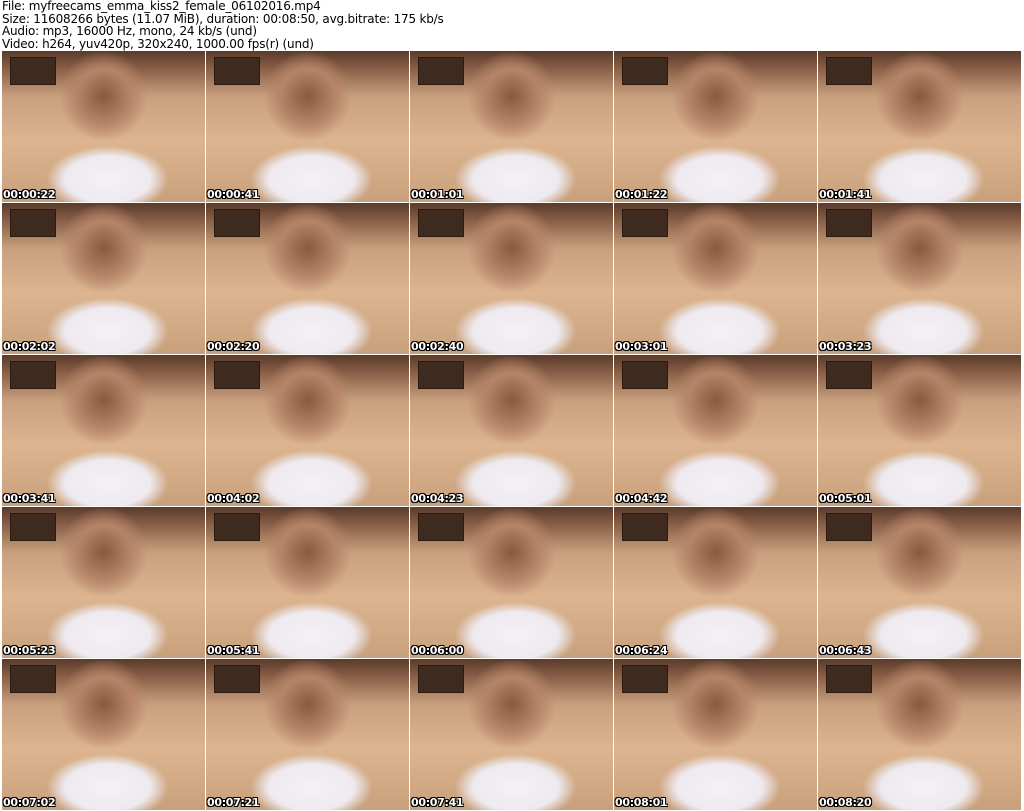  What do you see at coordinates (29, 498) in the screenshot?
I see `timestamp-label: 00:03:41` at bounding box center [29, 498].